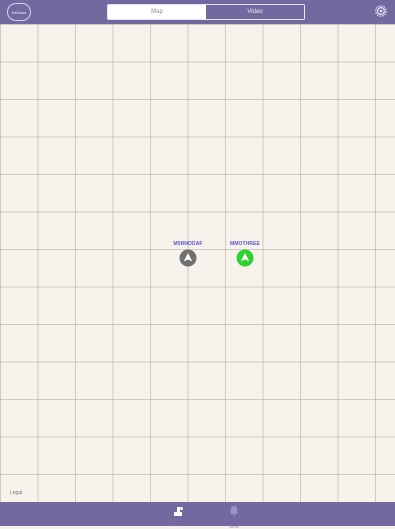 This screenshot has width=395, height=529. I want to click on tab-map: Map, so click(157, 12).